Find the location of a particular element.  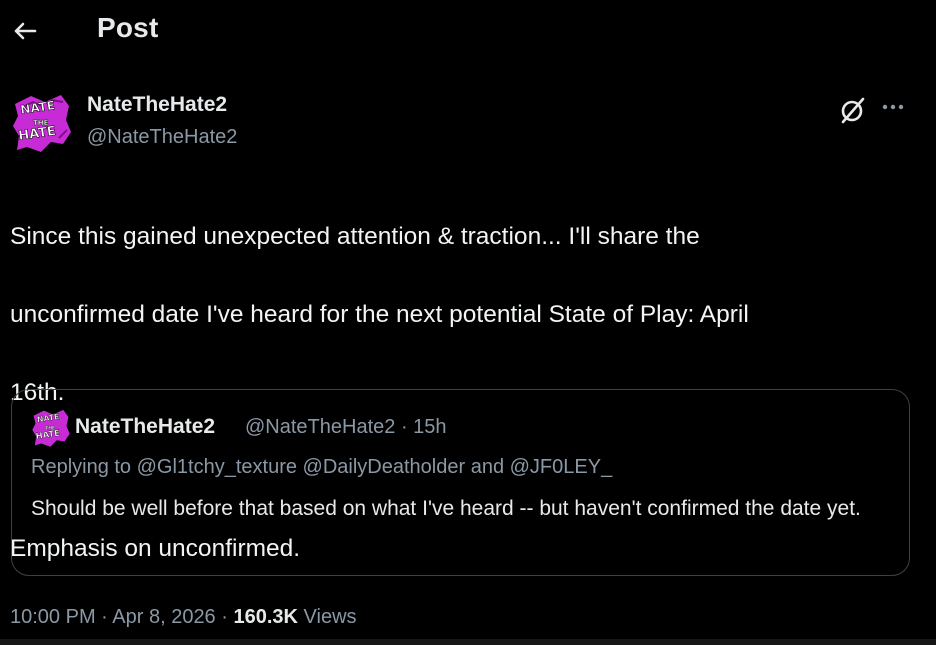

quoted-handle-time: @NateTheHate2 · 15h is located at coordinates (346, 427).